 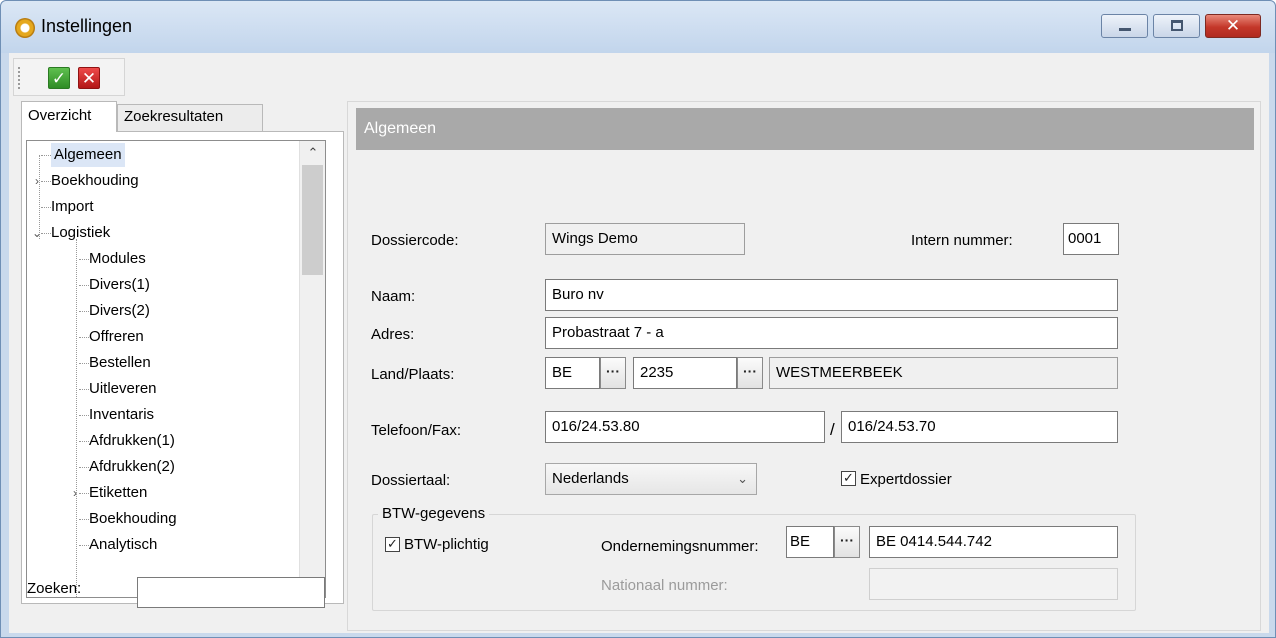 I want to click on postcode-field: 2235, so click(x=685, y=373).